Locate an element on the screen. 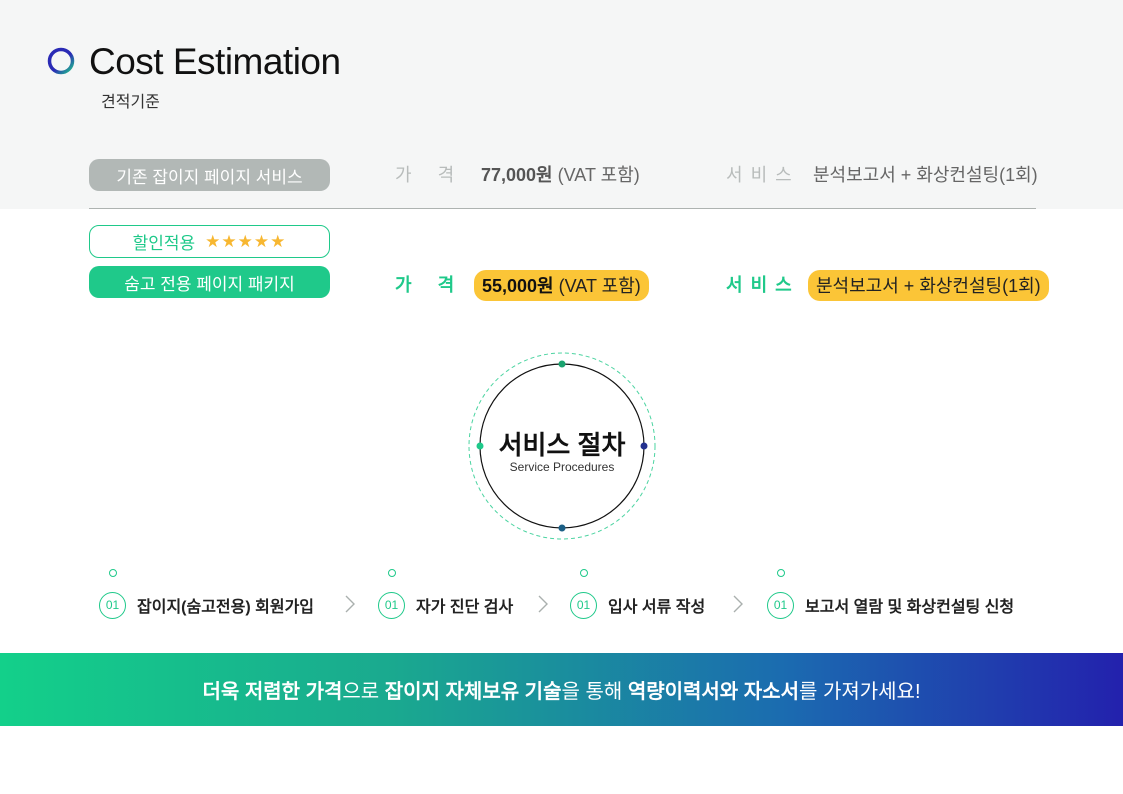  step-4: 01 보고서 열람 및 화상컨설팅 신청 is located at coordinates (890, 605).